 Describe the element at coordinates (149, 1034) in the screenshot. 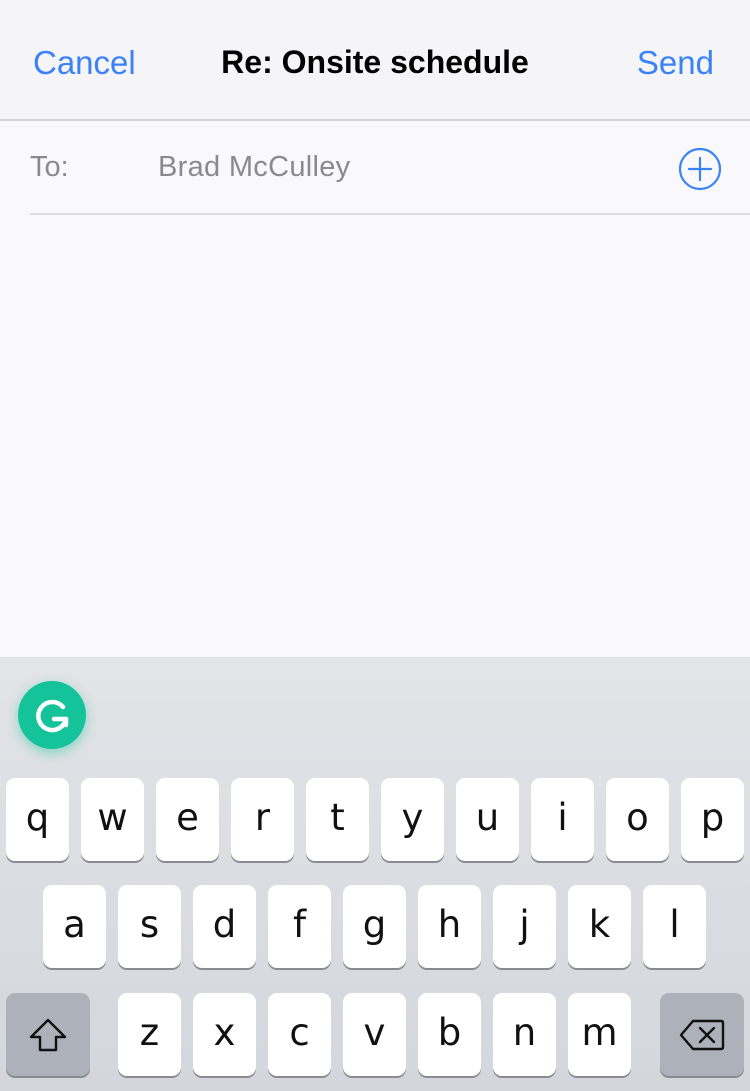

I see `key-z: z` at that location.